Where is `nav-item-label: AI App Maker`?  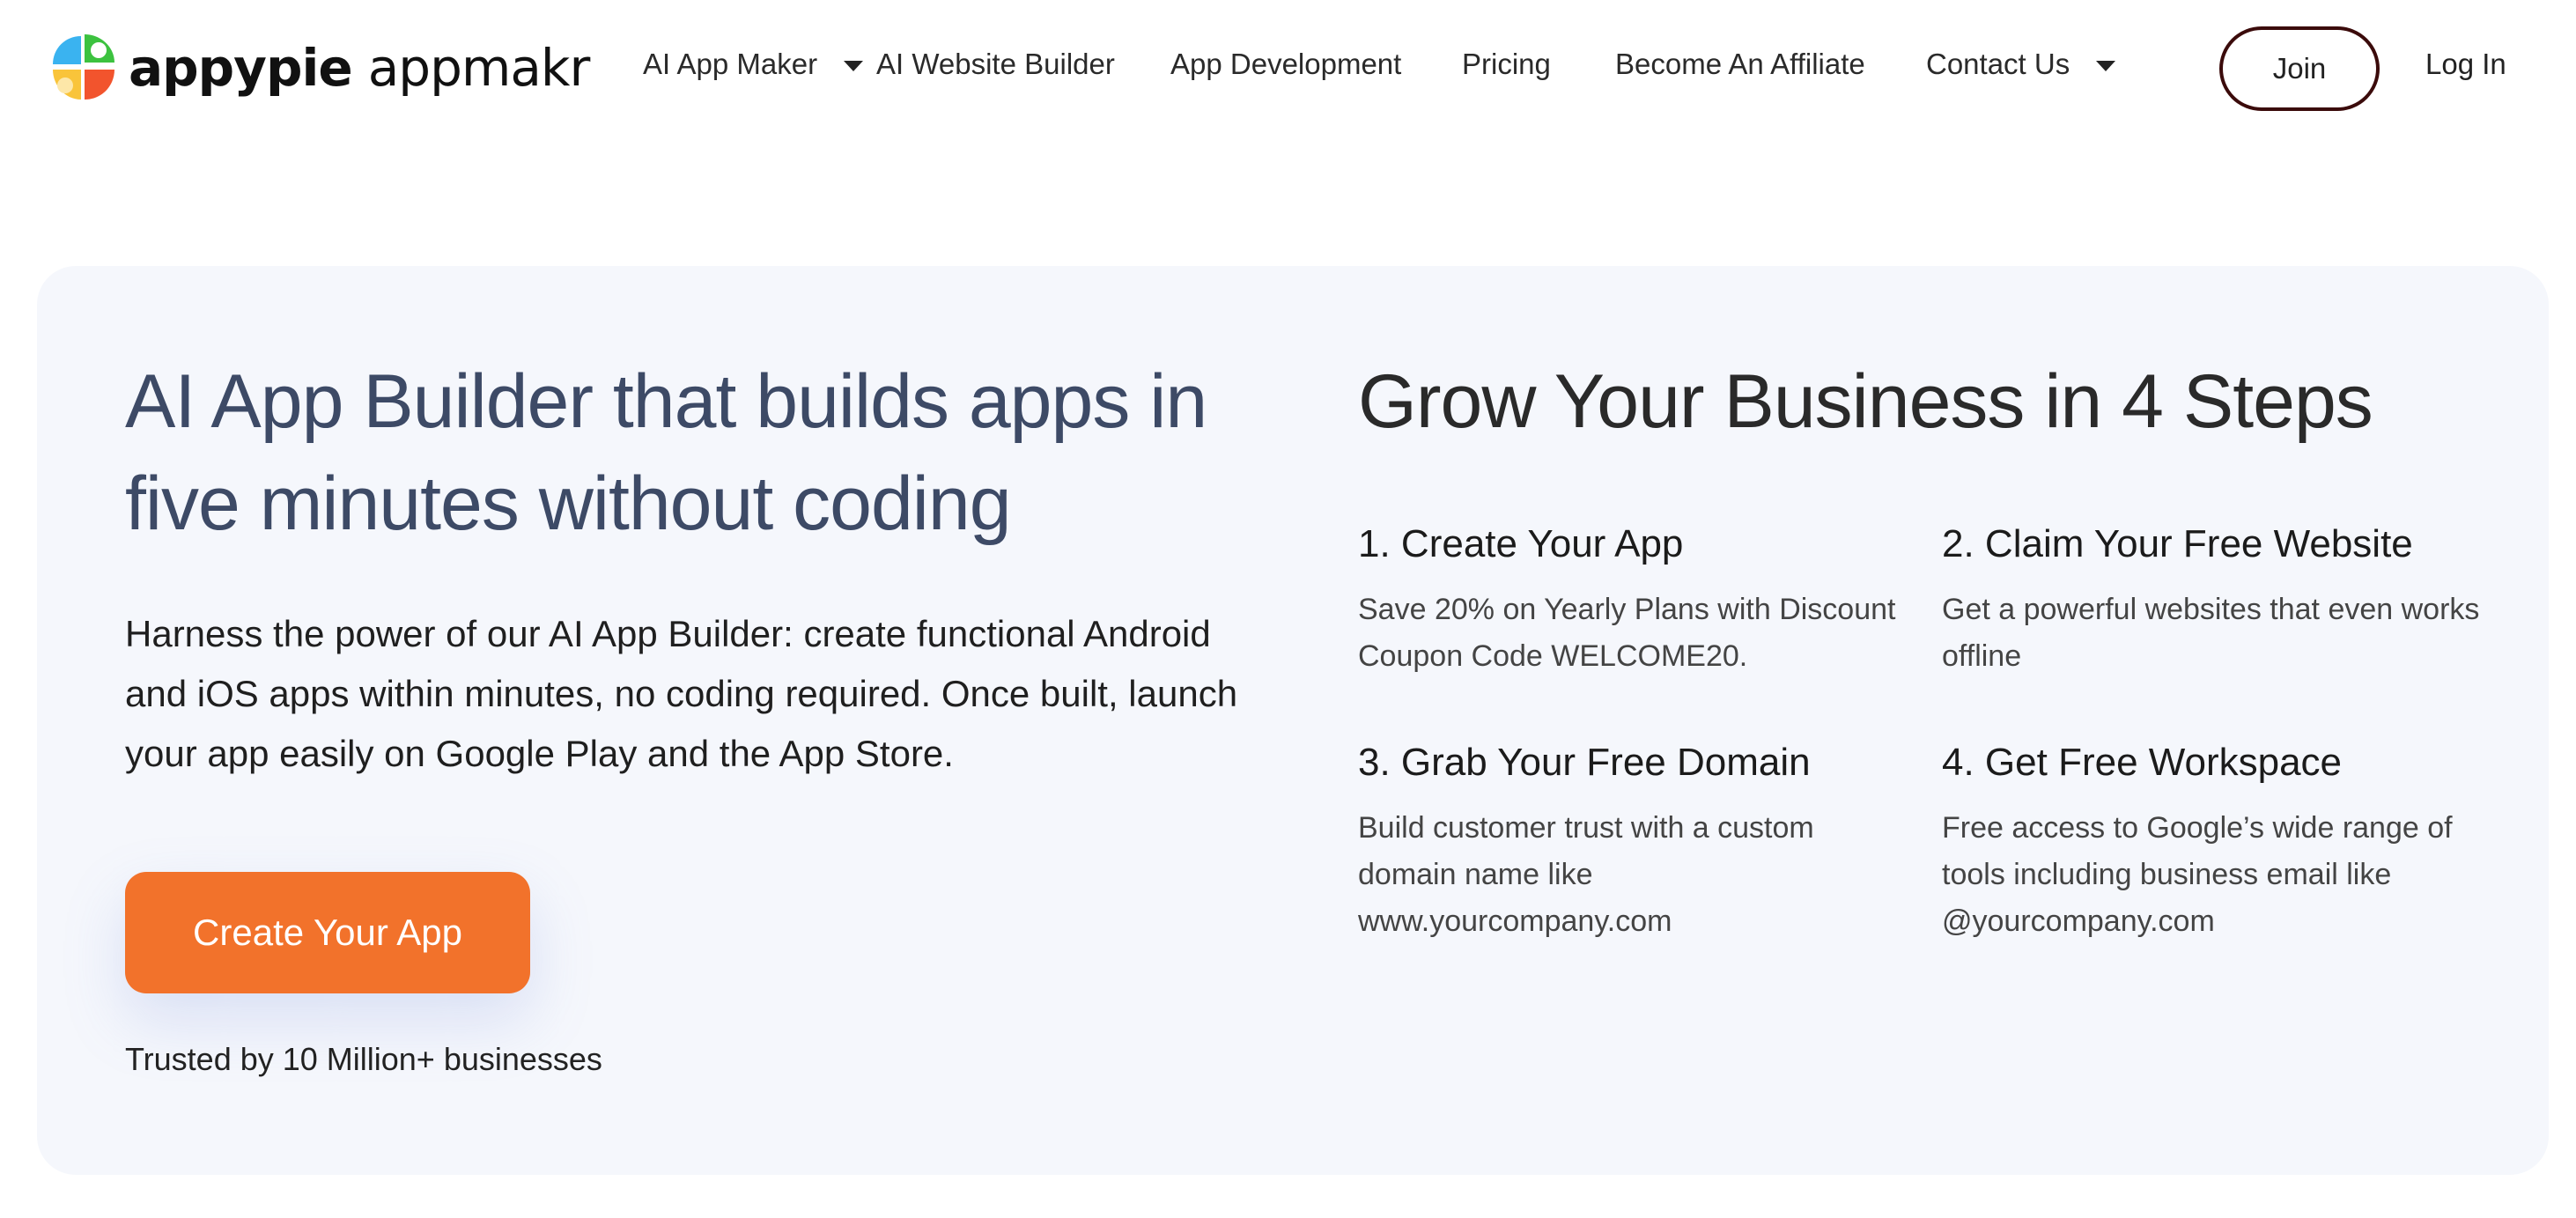
nav-item-label: AI App Maker is located at coordinates (730, 64).